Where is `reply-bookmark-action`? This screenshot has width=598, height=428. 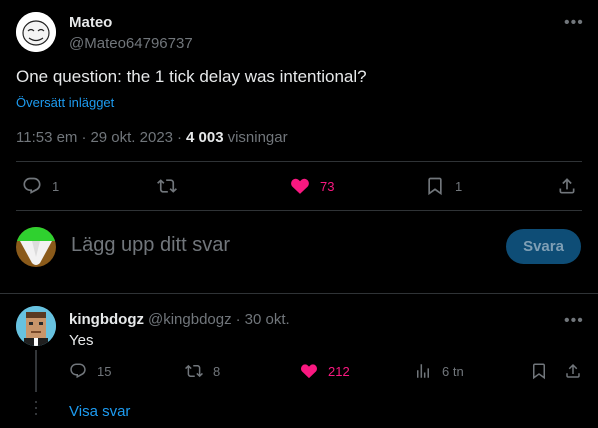 reply-bookmark-action is located at coordinates (539, 371).